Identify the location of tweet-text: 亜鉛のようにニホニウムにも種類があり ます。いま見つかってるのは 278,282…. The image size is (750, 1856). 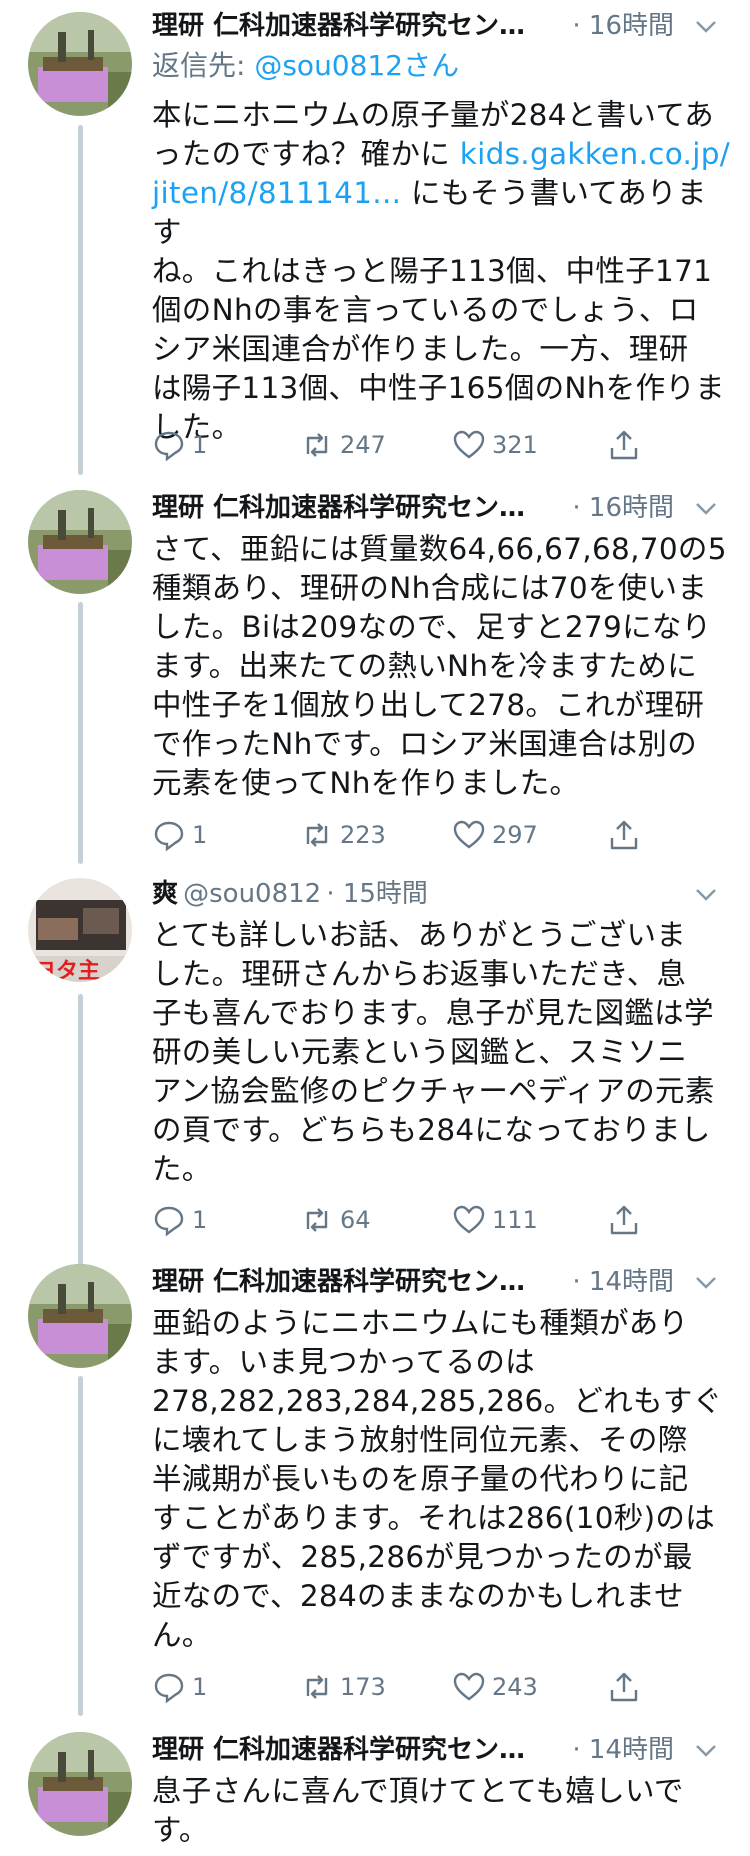
(437, 1479).